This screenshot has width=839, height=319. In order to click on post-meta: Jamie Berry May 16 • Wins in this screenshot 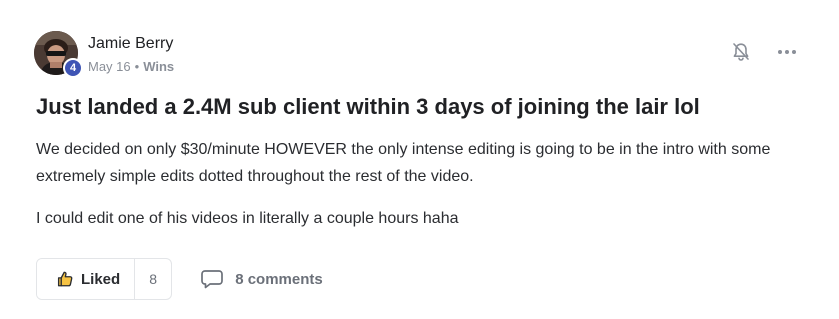, I will do `click(131, 53)`.